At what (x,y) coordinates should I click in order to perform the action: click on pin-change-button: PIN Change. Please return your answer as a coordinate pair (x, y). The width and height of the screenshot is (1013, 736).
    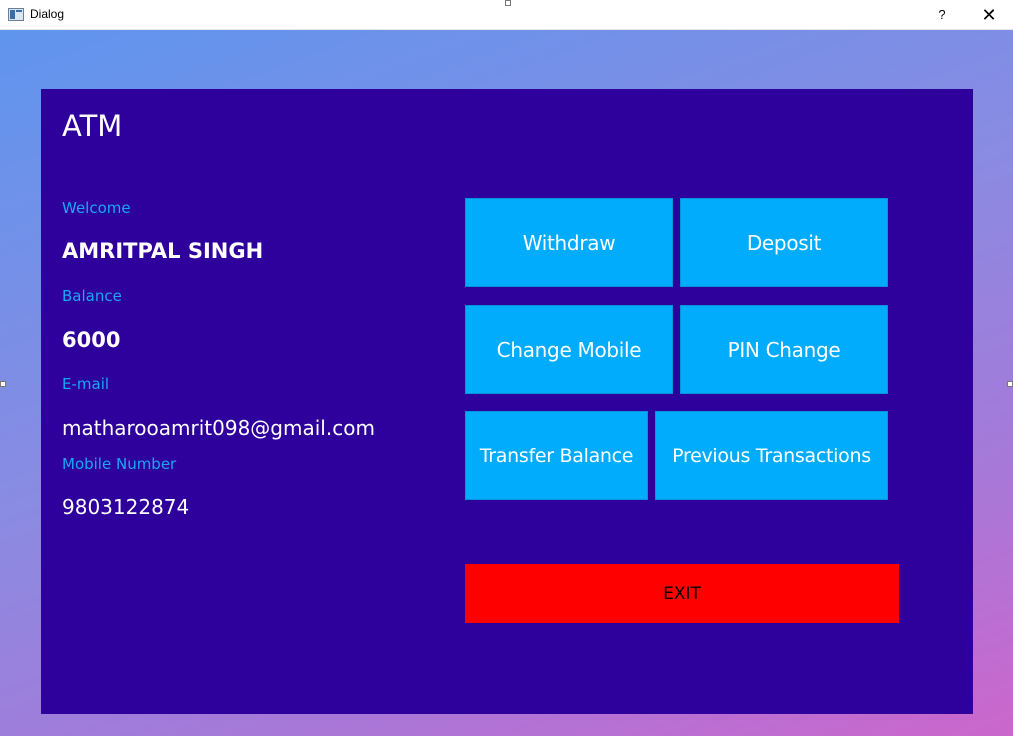
    Looking at the image, I should click on (784, 349).